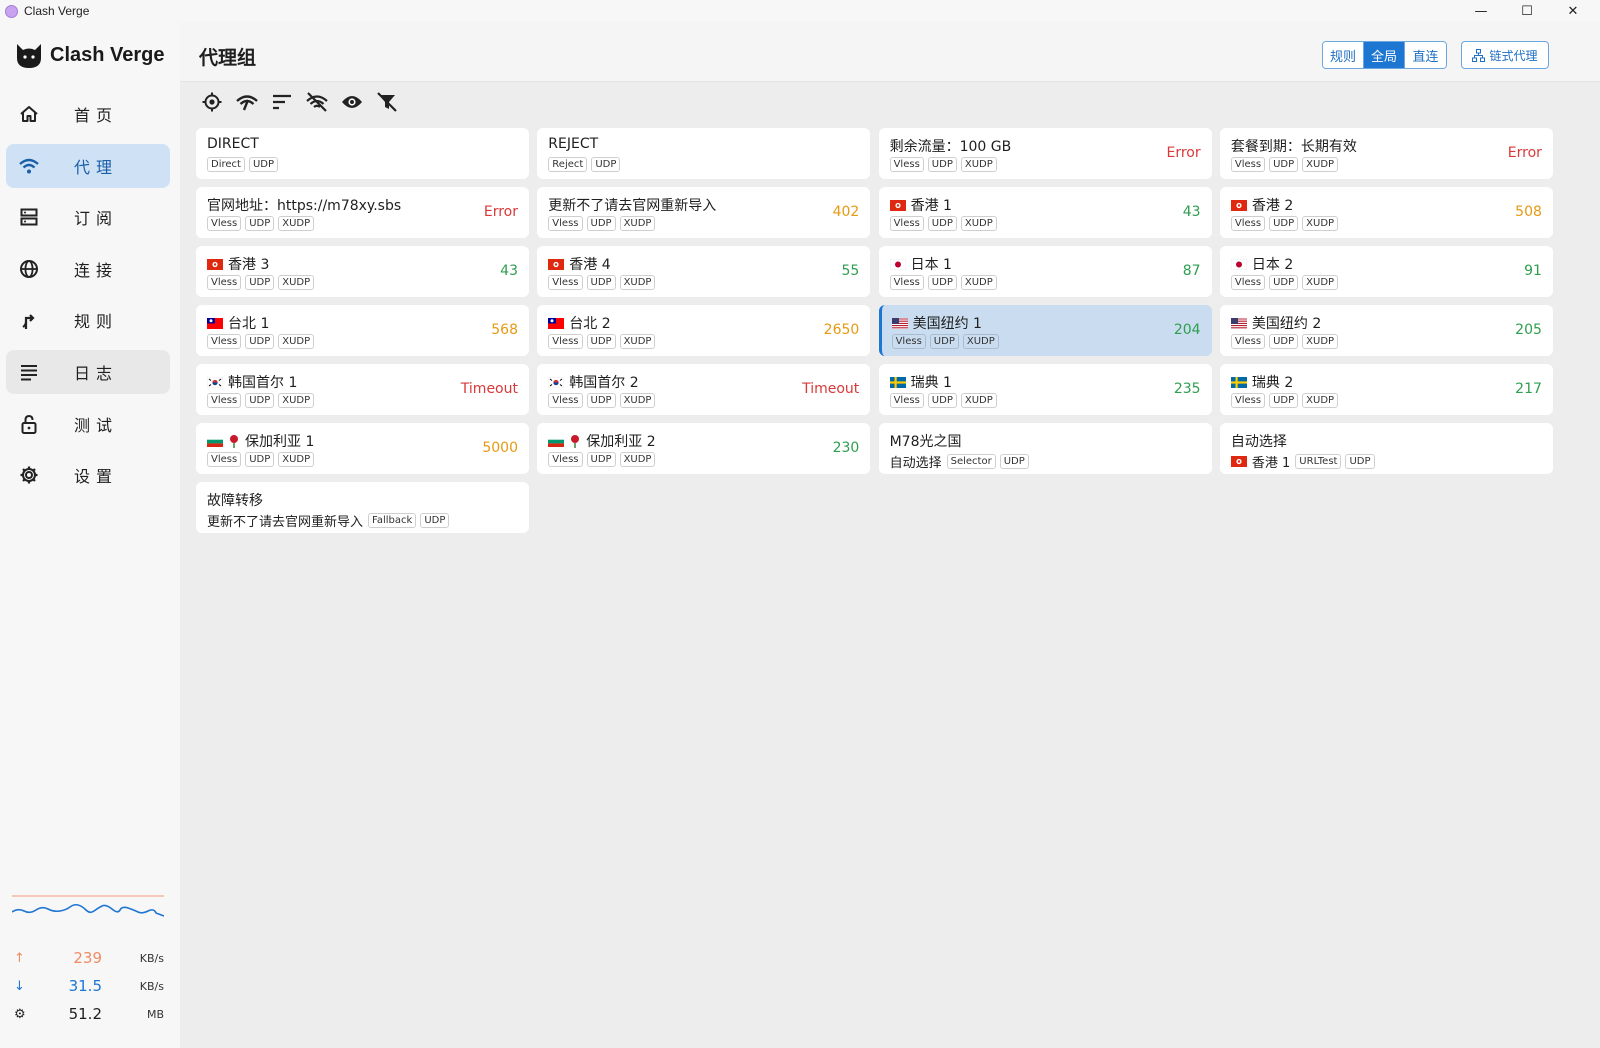 This screenshot has width=1600, height=1048. Describe the element at coordinates (704, 448) in the screenshot. I see `proxy-card: 保加利亚 2 Vless UDP XUDP 230` at that location.